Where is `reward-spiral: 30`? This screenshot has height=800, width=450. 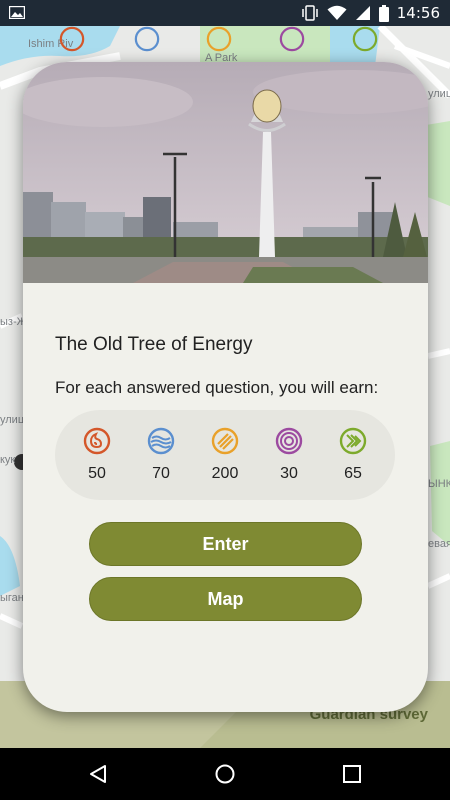
reward-spiral: 30 is located at coordinates (289, 455).